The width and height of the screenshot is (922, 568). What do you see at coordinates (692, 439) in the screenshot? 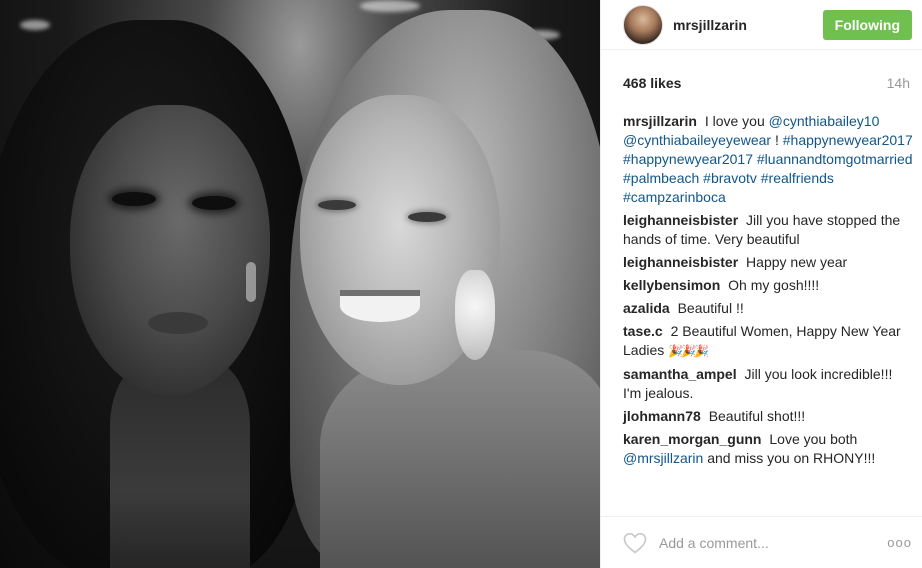
I see `comment-author: karen_morgan_gunn` at bounding box center [692, 439].